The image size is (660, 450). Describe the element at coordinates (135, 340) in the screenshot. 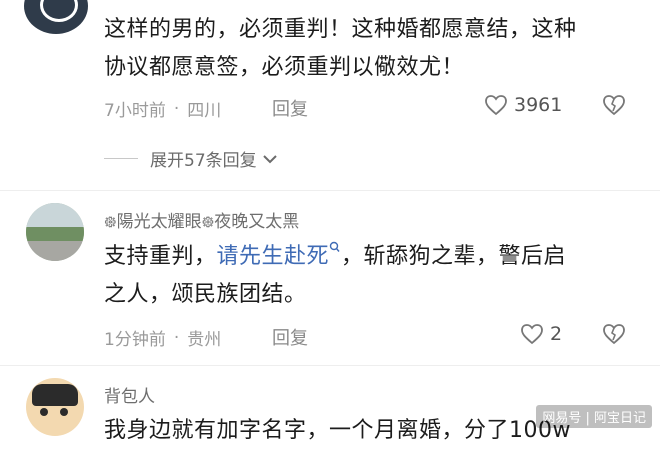

I see `comment-time: 1分钟前` at that location.